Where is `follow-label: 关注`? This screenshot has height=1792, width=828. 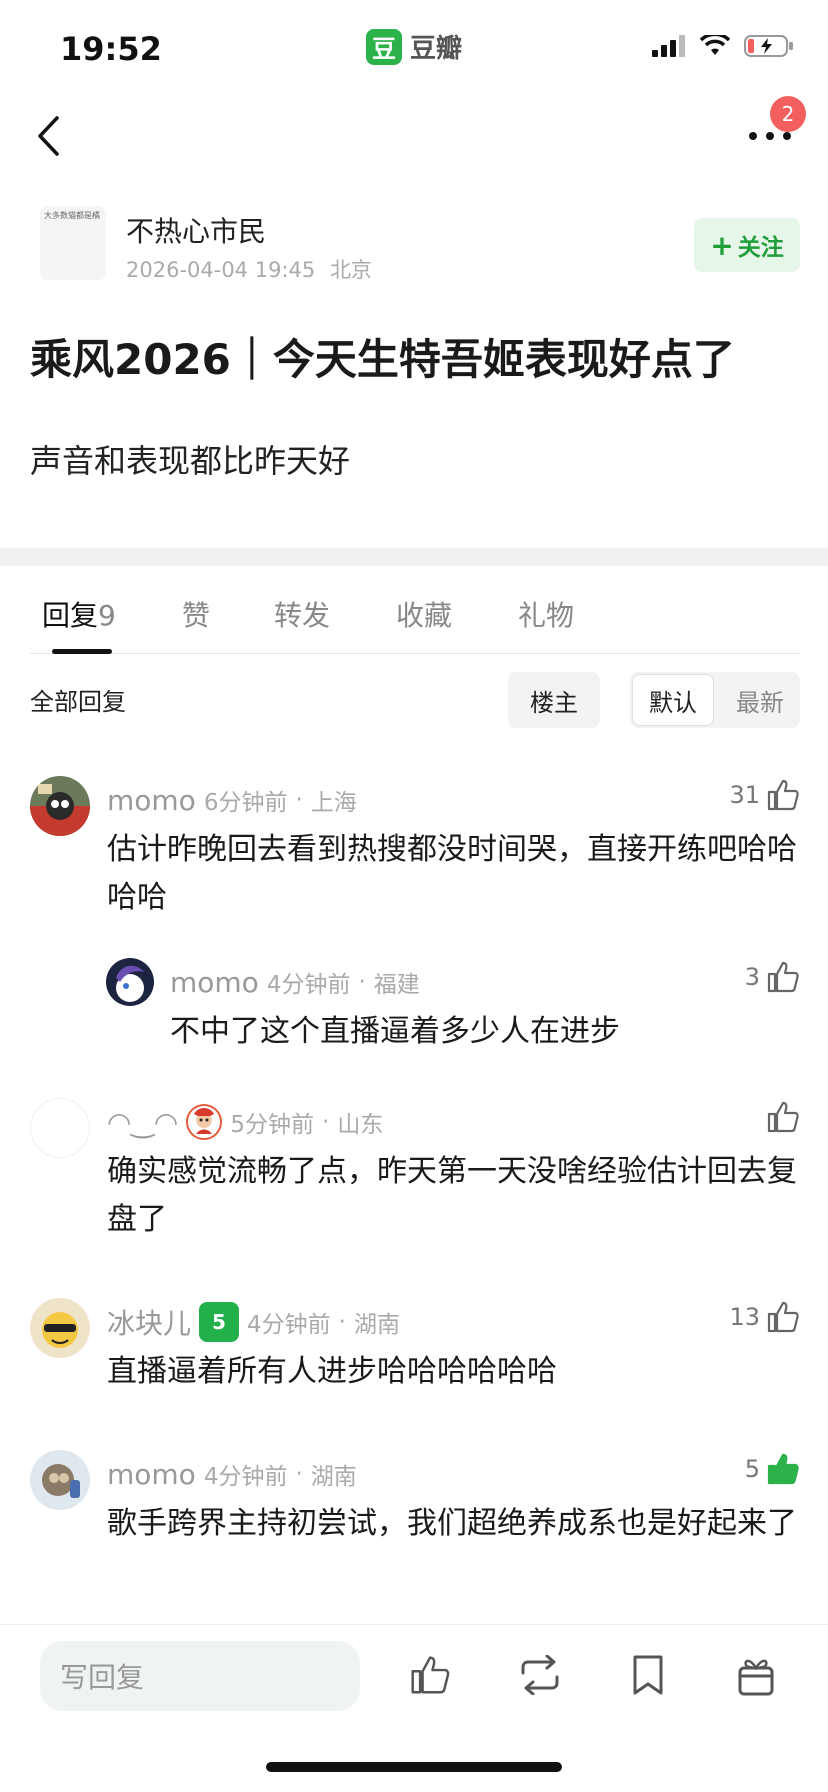
follow-label: 关注 is located at coordinates (760, 248).